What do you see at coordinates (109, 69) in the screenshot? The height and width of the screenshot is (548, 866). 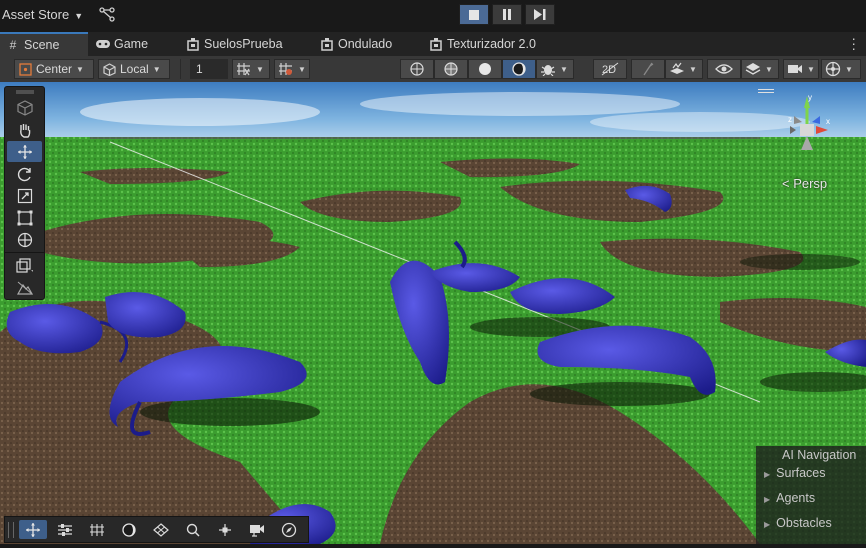 I see `local-cube-icon` at bounding box center [109, 69].